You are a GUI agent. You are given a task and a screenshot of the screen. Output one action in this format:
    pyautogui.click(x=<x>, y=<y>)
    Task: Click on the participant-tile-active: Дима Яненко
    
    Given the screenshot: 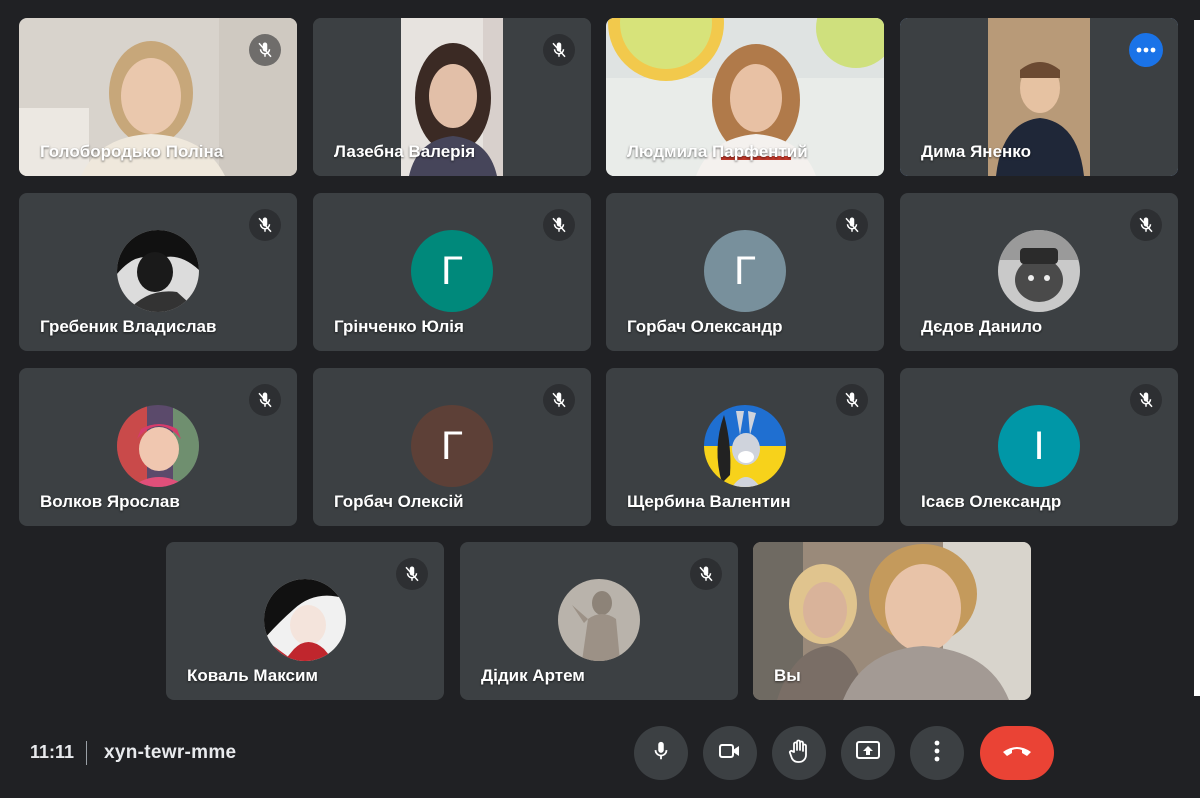 What is the action you would take?
    pyautogui.click(x=1039, y=97)
    